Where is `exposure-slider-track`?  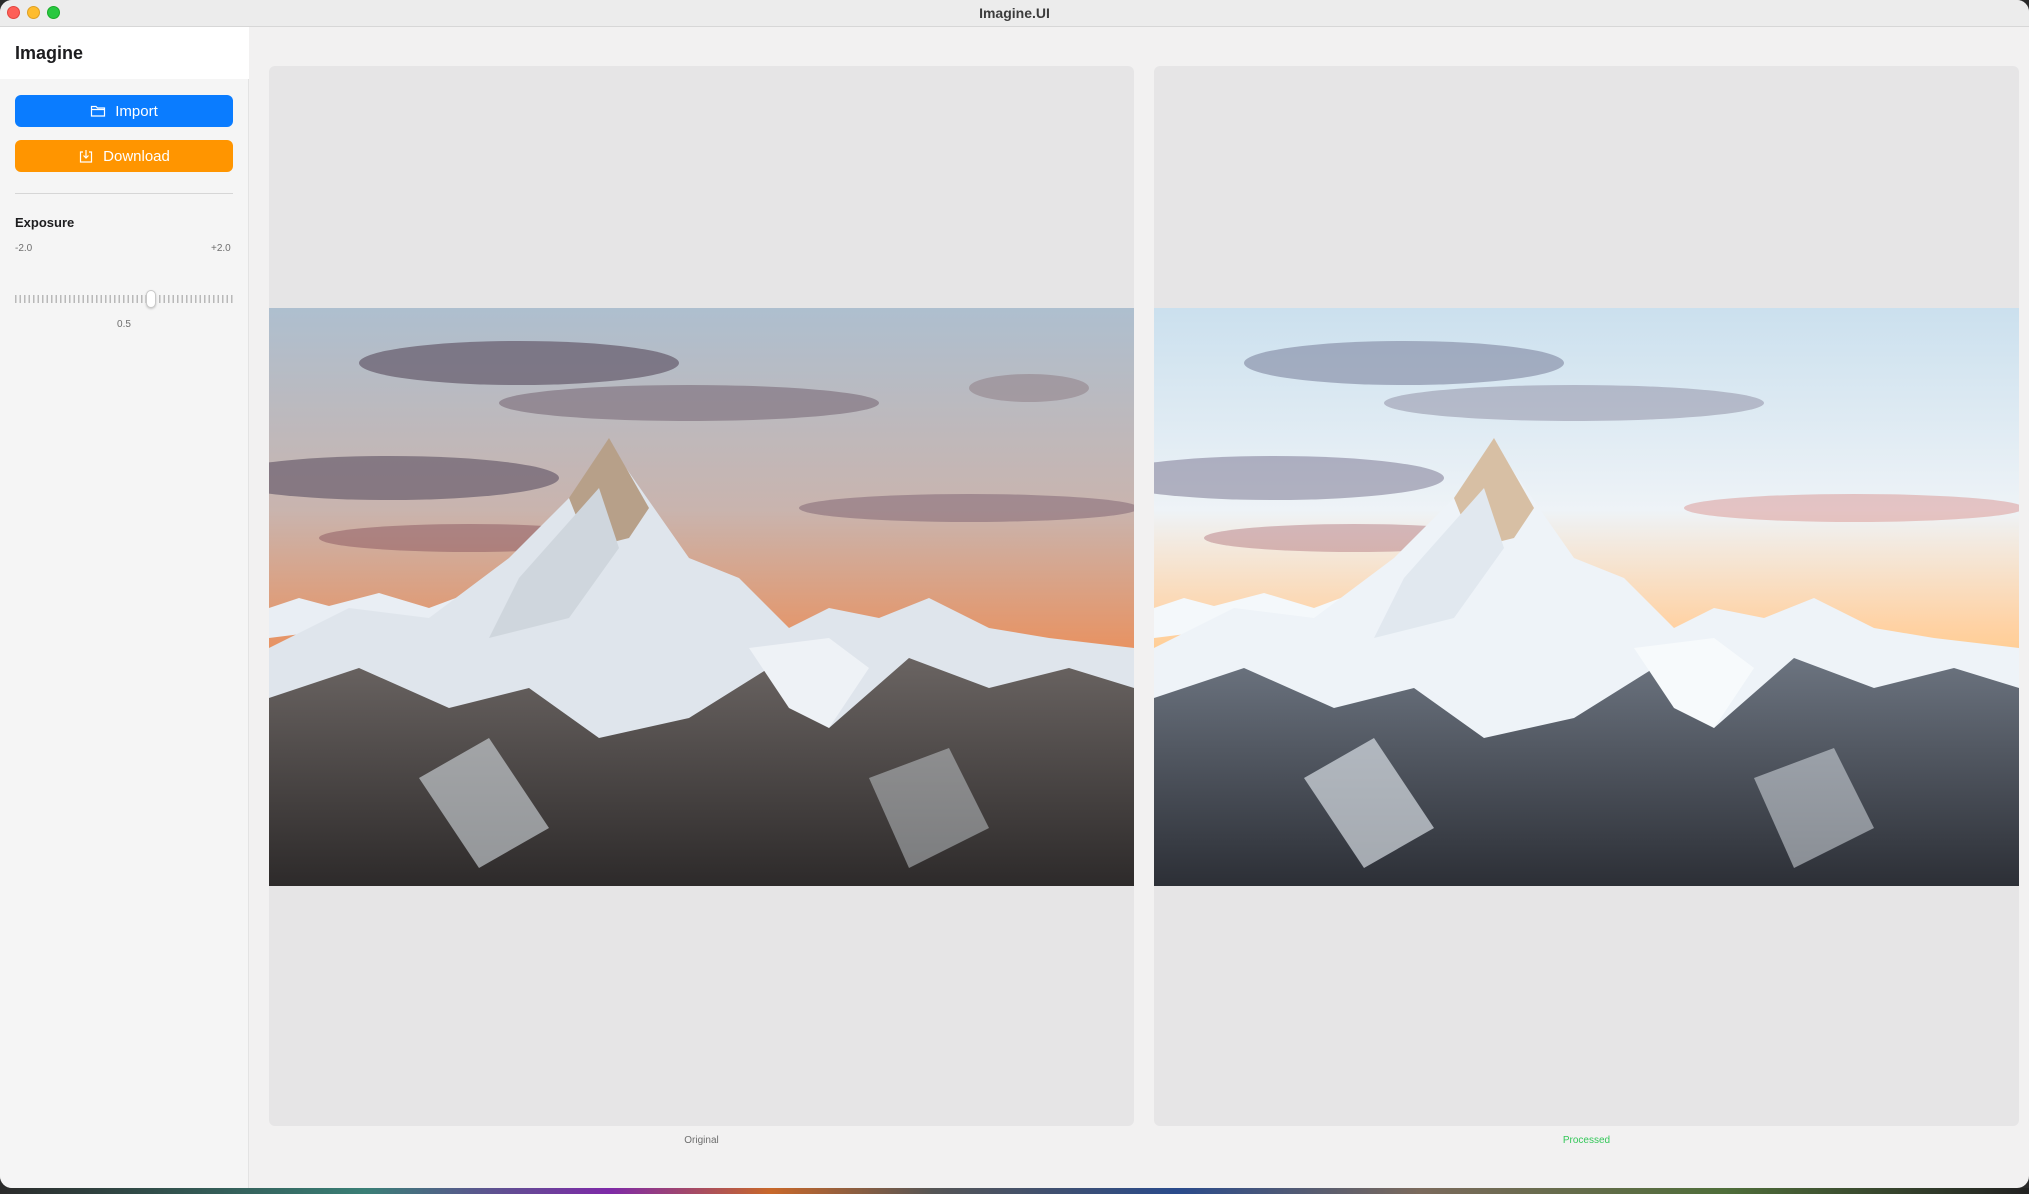
exposure-slider-track is located at coordinates (124, 299).